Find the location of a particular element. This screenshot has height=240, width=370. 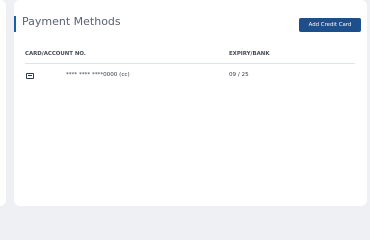

header-divider is located at coordinates (190, 63).